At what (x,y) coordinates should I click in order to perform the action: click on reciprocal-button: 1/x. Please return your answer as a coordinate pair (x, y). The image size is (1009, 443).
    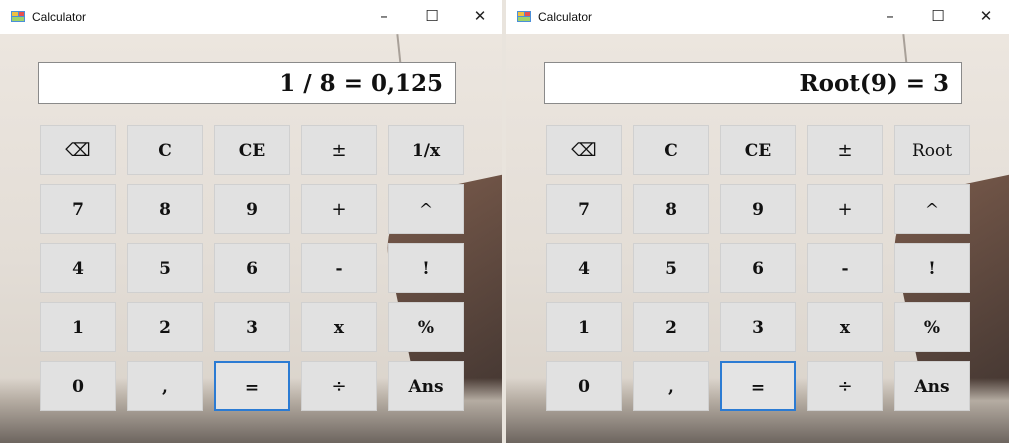
    Looking at the image, I should click on (426, 150).